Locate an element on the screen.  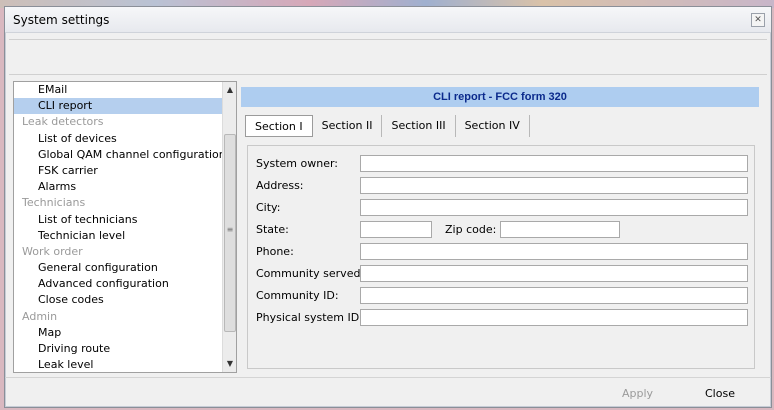
physical-system-id-field is located at coordinates (554, 317).